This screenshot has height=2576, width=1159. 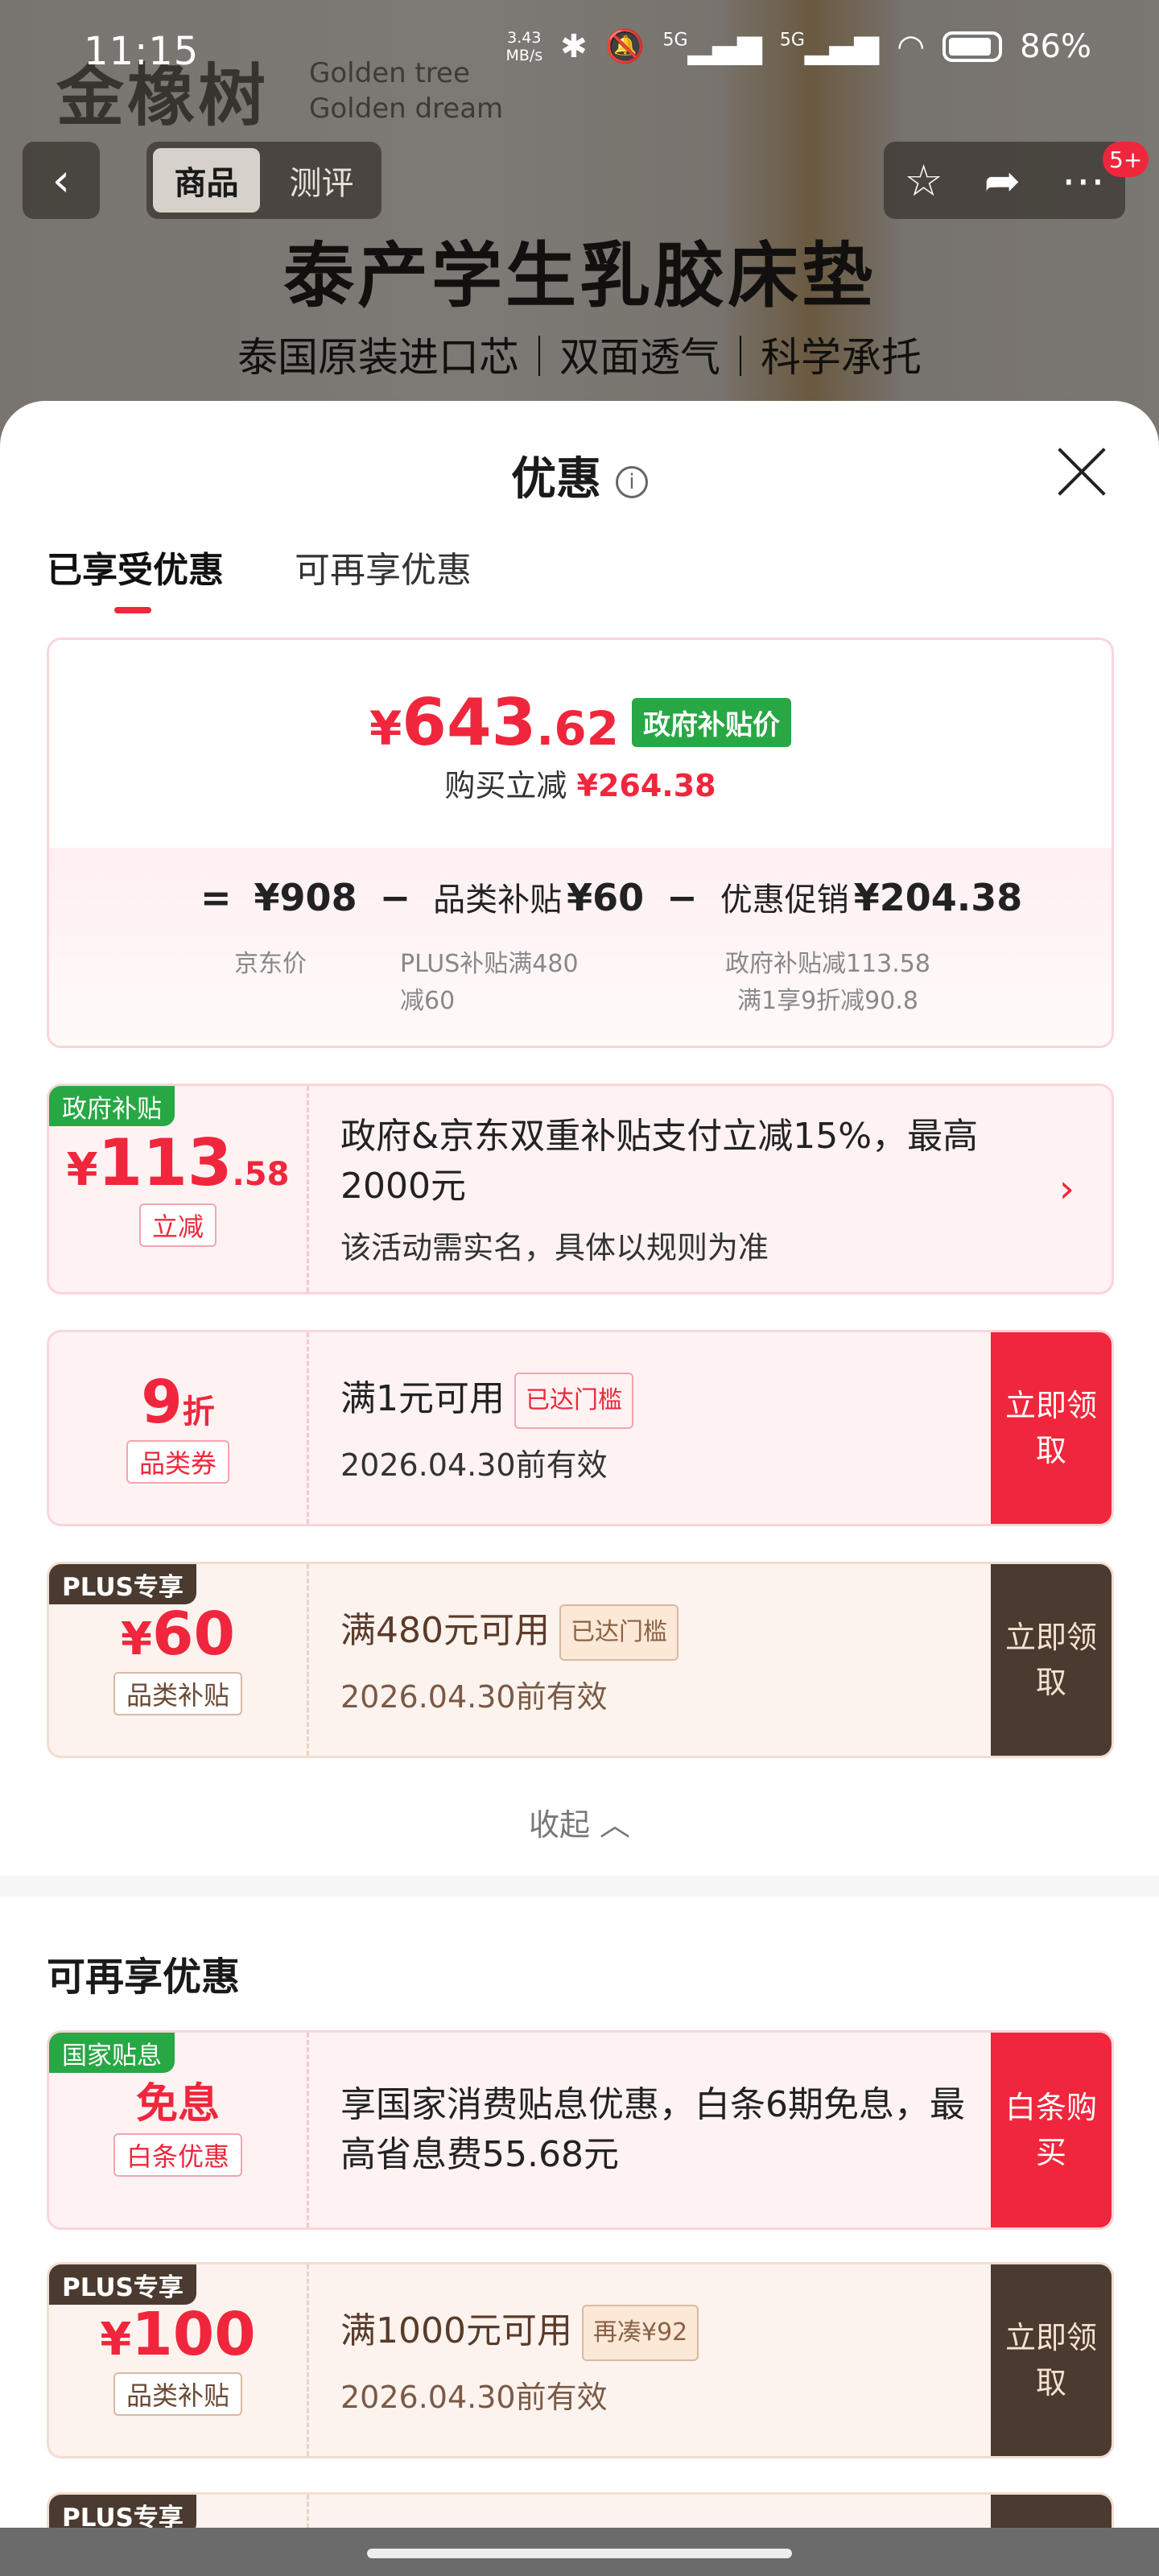 What do you see at coordinates (162, 1402) in the screenshot?
I see `coupon-amount-value: 9` at bounding box center [162, 1402].